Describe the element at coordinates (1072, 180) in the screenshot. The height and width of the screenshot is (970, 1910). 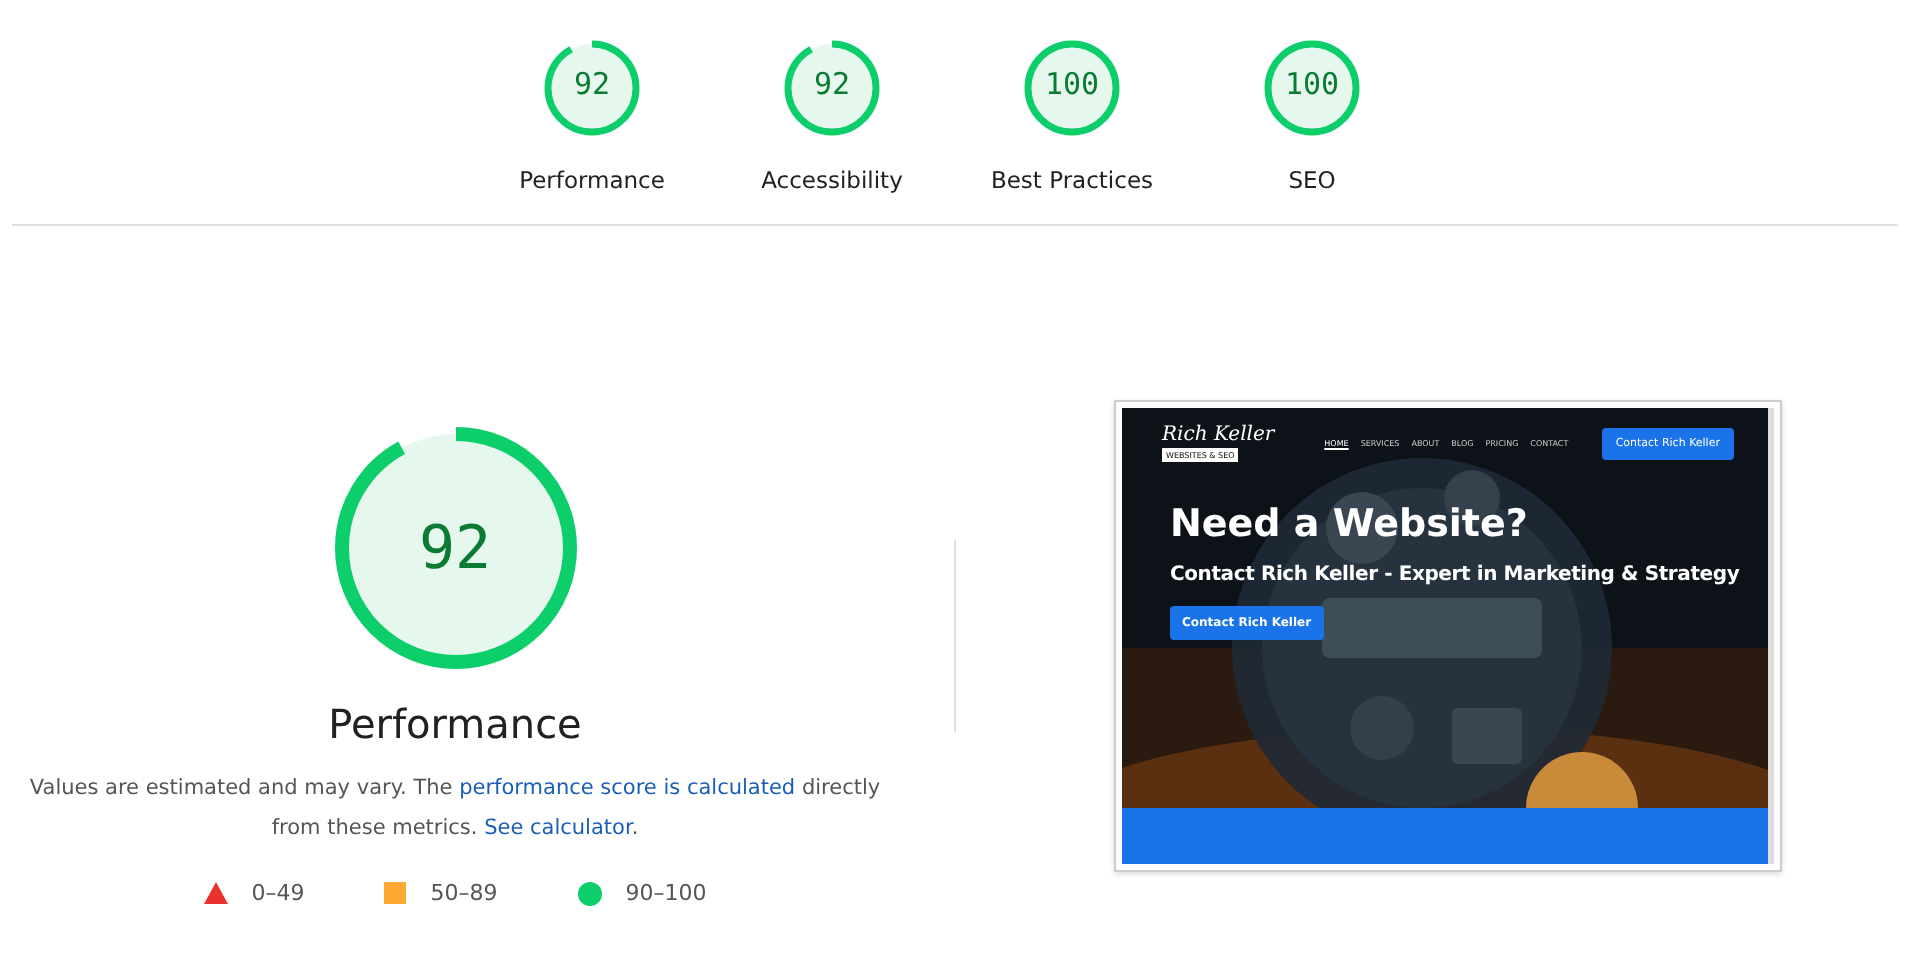
I see `category-label: Best Practices` at that location.